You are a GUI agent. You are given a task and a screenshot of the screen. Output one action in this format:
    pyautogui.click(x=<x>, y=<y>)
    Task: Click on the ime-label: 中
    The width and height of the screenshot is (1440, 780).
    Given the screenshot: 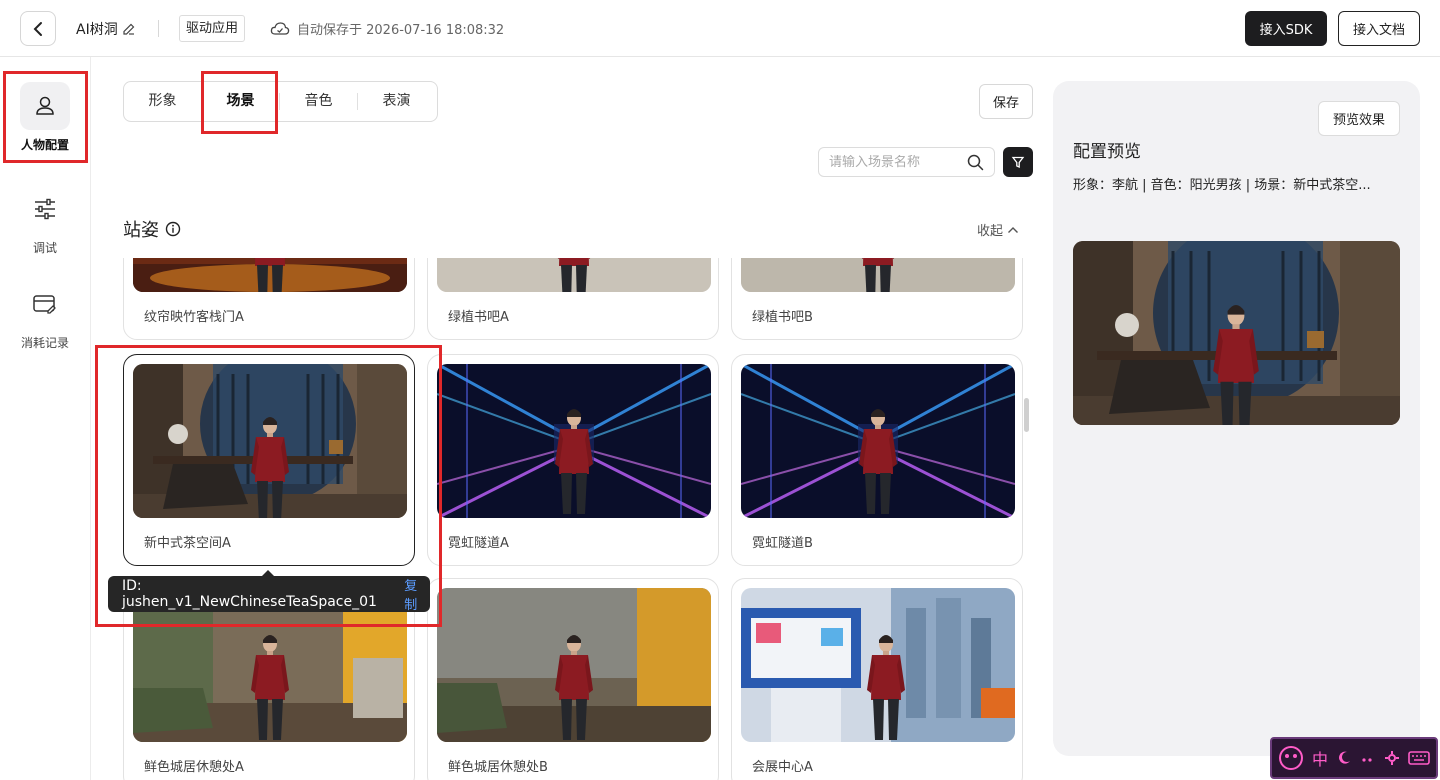 What is the action you would take?
    pyautogui.click(x=1320, y=759)
    